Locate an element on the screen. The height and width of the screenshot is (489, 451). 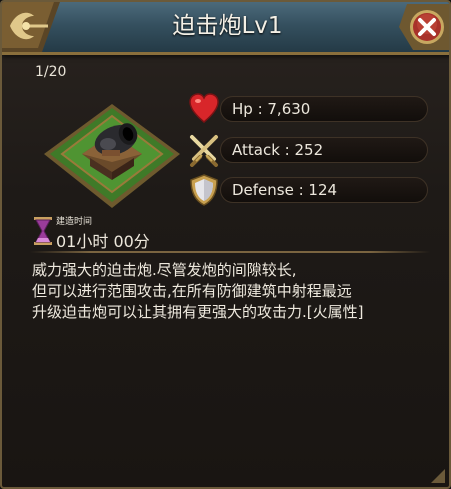
description-line: 升级迫击炮可以让其拥有更强大的攻击力.[火属性] is located at coordinates (198, 312).